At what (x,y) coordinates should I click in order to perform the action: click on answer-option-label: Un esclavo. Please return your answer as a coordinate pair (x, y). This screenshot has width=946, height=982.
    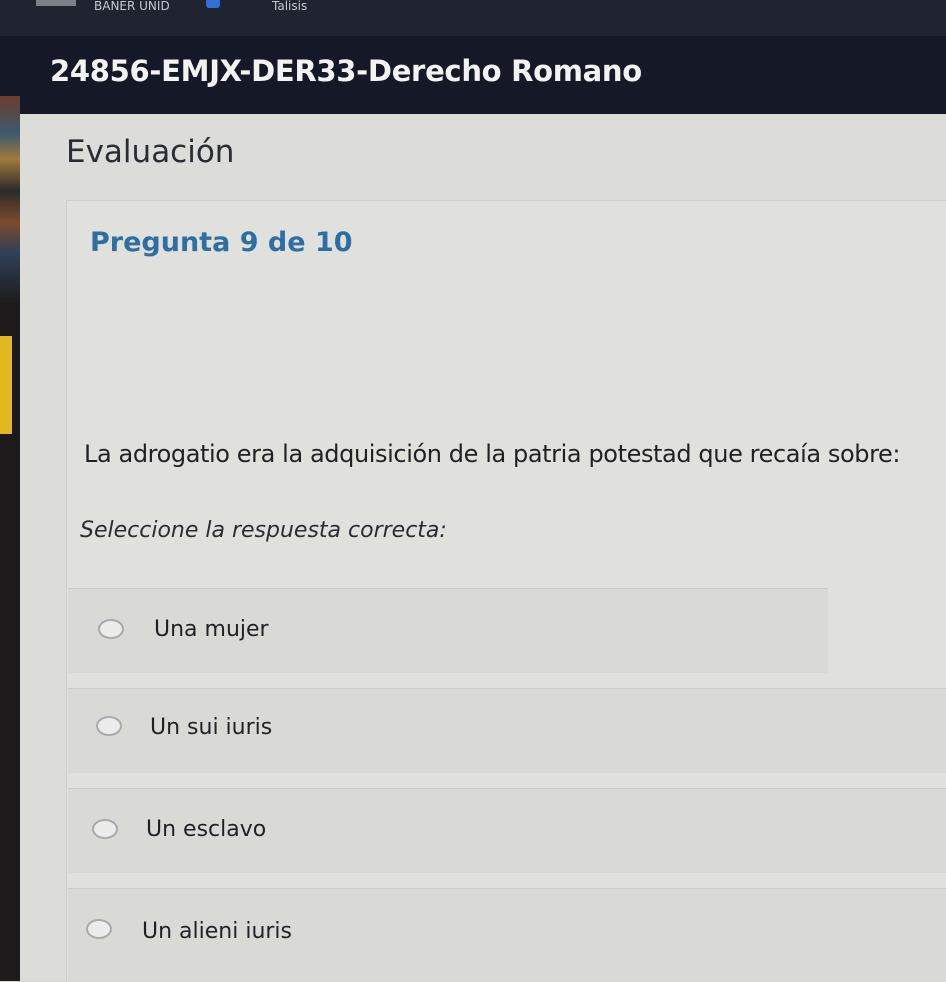
    Looking at the image, I should click on (206, 829).